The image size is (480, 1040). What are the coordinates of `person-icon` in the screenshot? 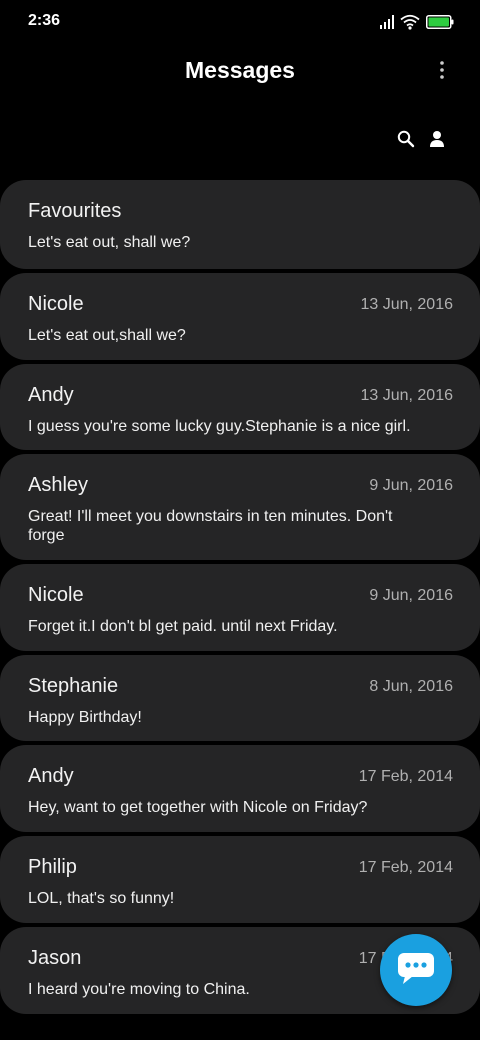 It's located at (437, 141).